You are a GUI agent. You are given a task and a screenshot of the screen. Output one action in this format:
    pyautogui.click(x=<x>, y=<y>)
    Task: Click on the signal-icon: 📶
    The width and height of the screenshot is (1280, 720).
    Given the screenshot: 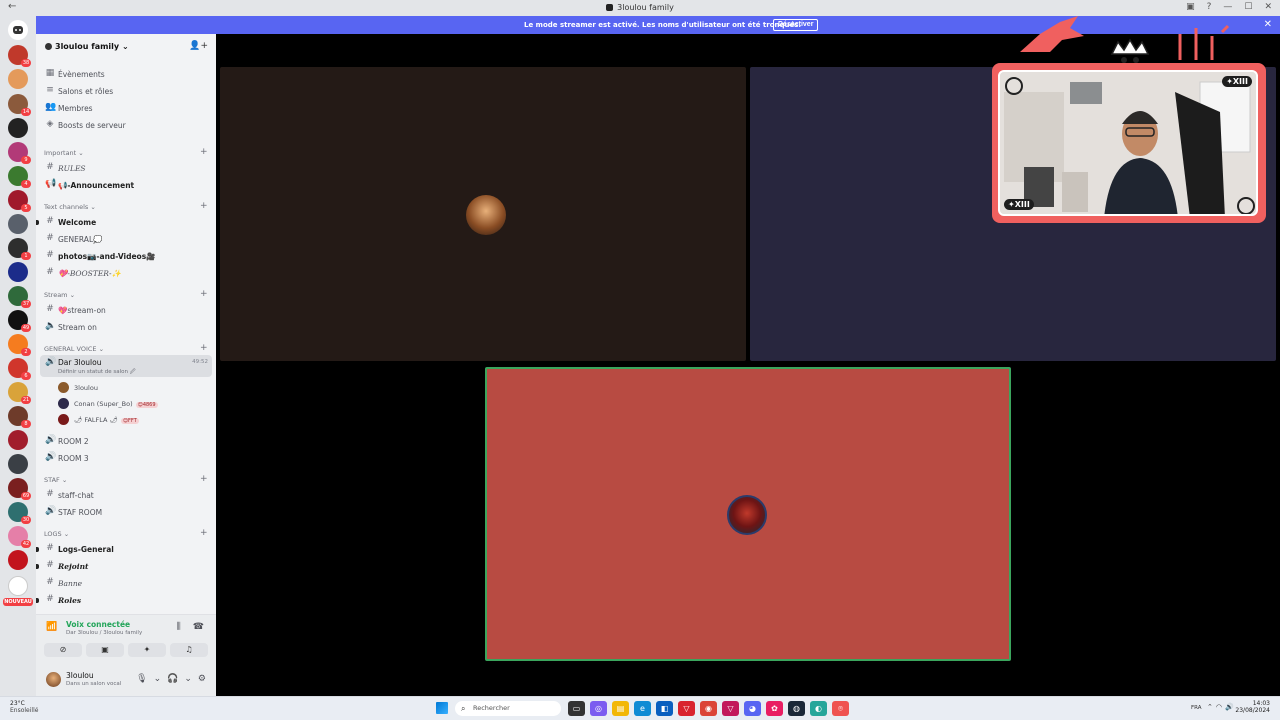 What is the action you would take?
    pyautogui.click(x=52, y=628)
    